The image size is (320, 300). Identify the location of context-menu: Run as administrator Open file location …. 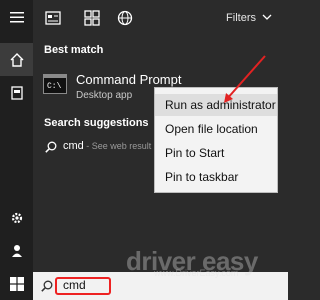
(216, 140).